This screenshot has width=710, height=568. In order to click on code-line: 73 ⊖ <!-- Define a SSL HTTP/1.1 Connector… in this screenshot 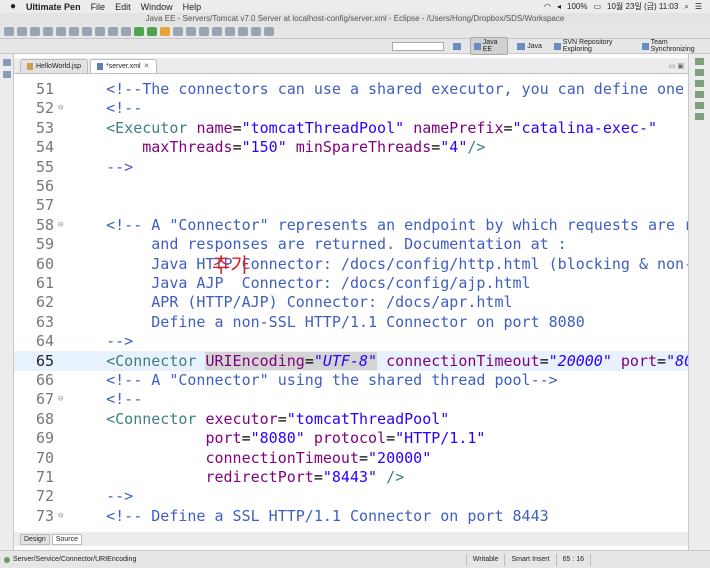, I will do `click(351, 516)`.